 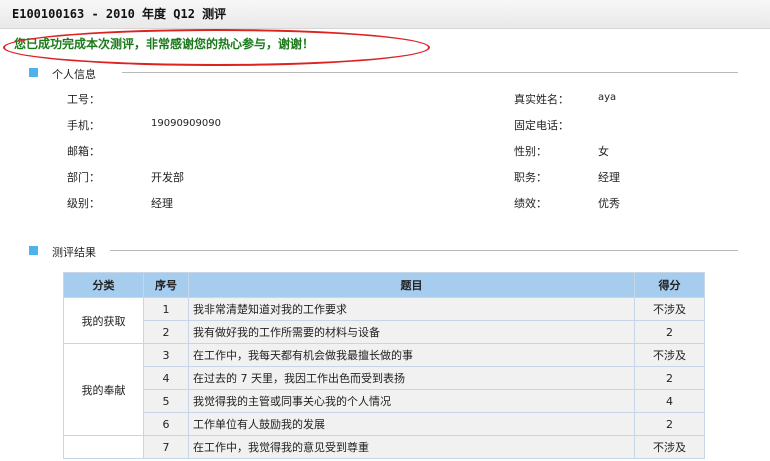 I want to click on level-label: 级别：, so click(x=83, y=203).